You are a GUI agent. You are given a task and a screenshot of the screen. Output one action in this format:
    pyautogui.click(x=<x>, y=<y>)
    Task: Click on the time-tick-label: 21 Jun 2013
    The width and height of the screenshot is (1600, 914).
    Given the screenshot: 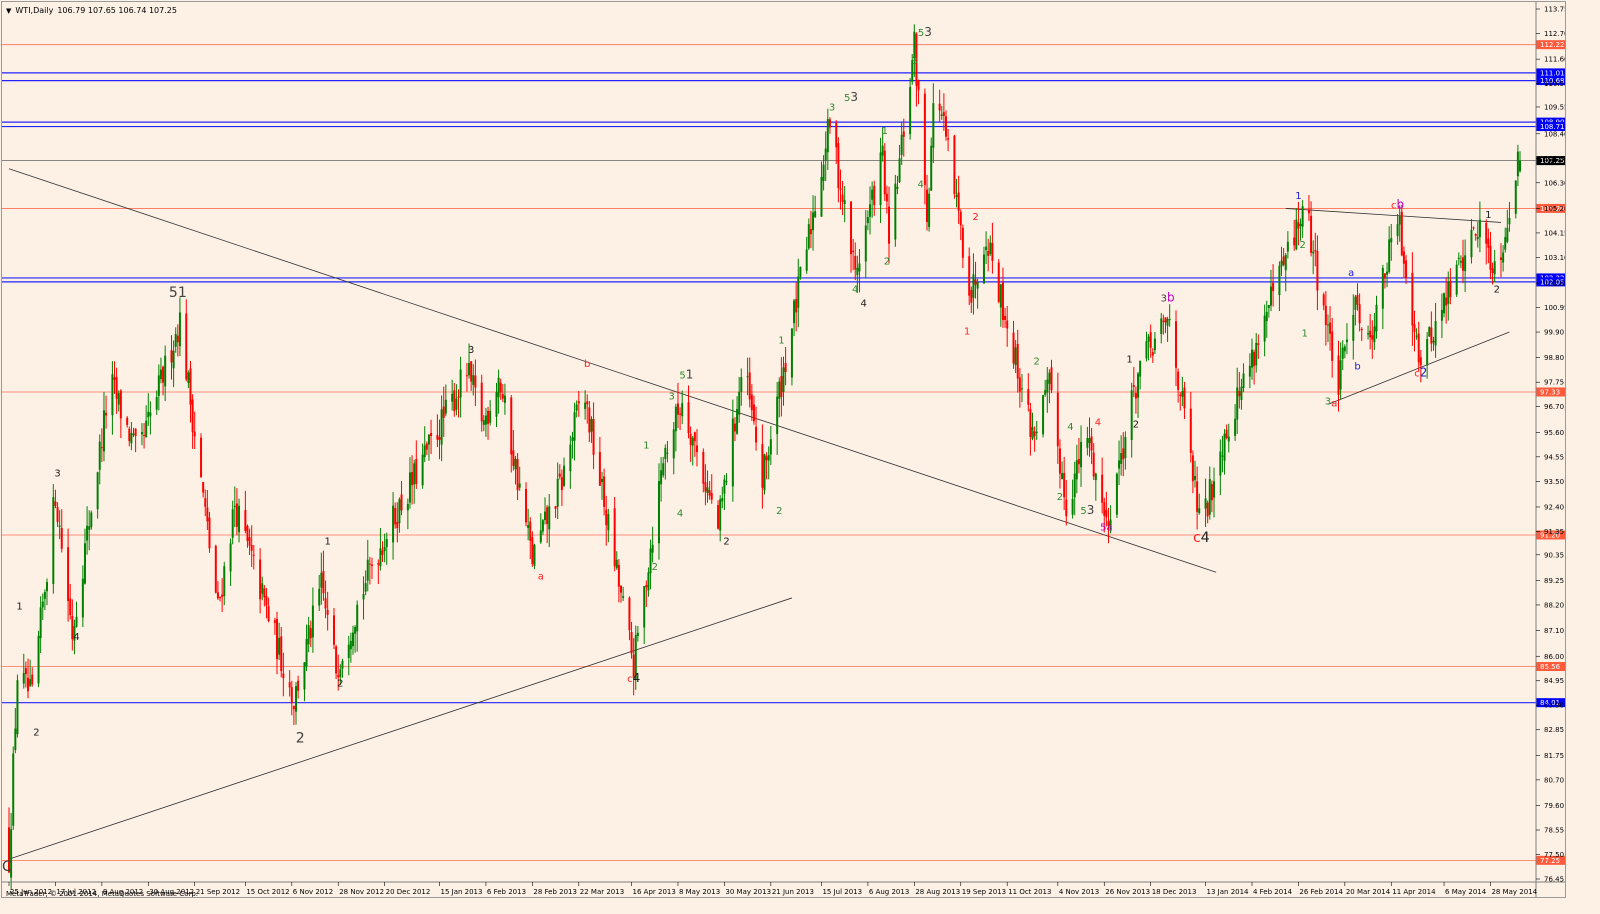 What is the action you would take?
    pyautogui.click(x=793, y=892)
    